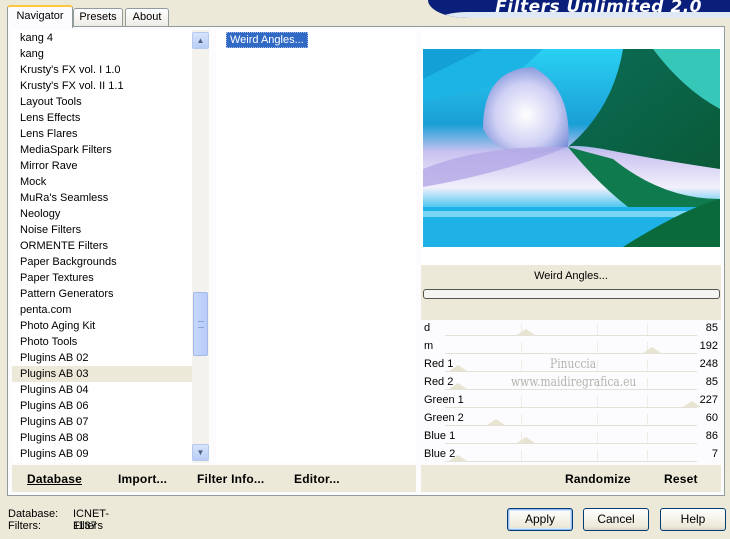  I want to click on preview-image, so click(571, 148).